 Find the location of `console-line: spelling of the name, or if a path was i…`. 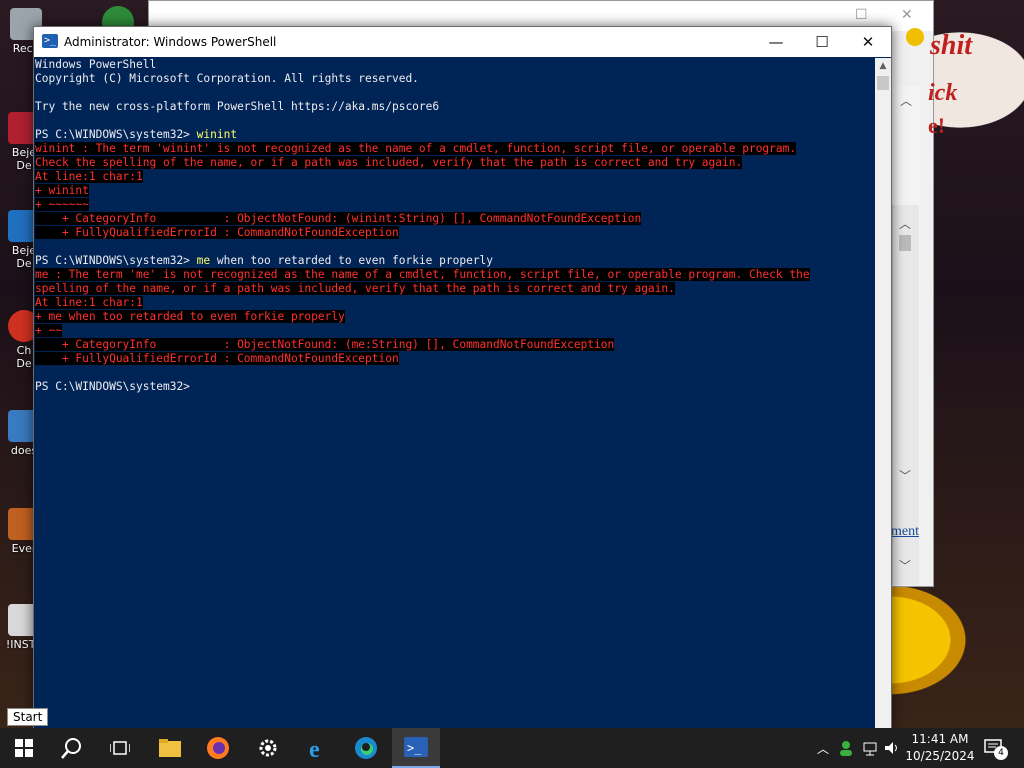

console-line: spelling of the name, or if a path was i… is located at coordinates (455, 289).